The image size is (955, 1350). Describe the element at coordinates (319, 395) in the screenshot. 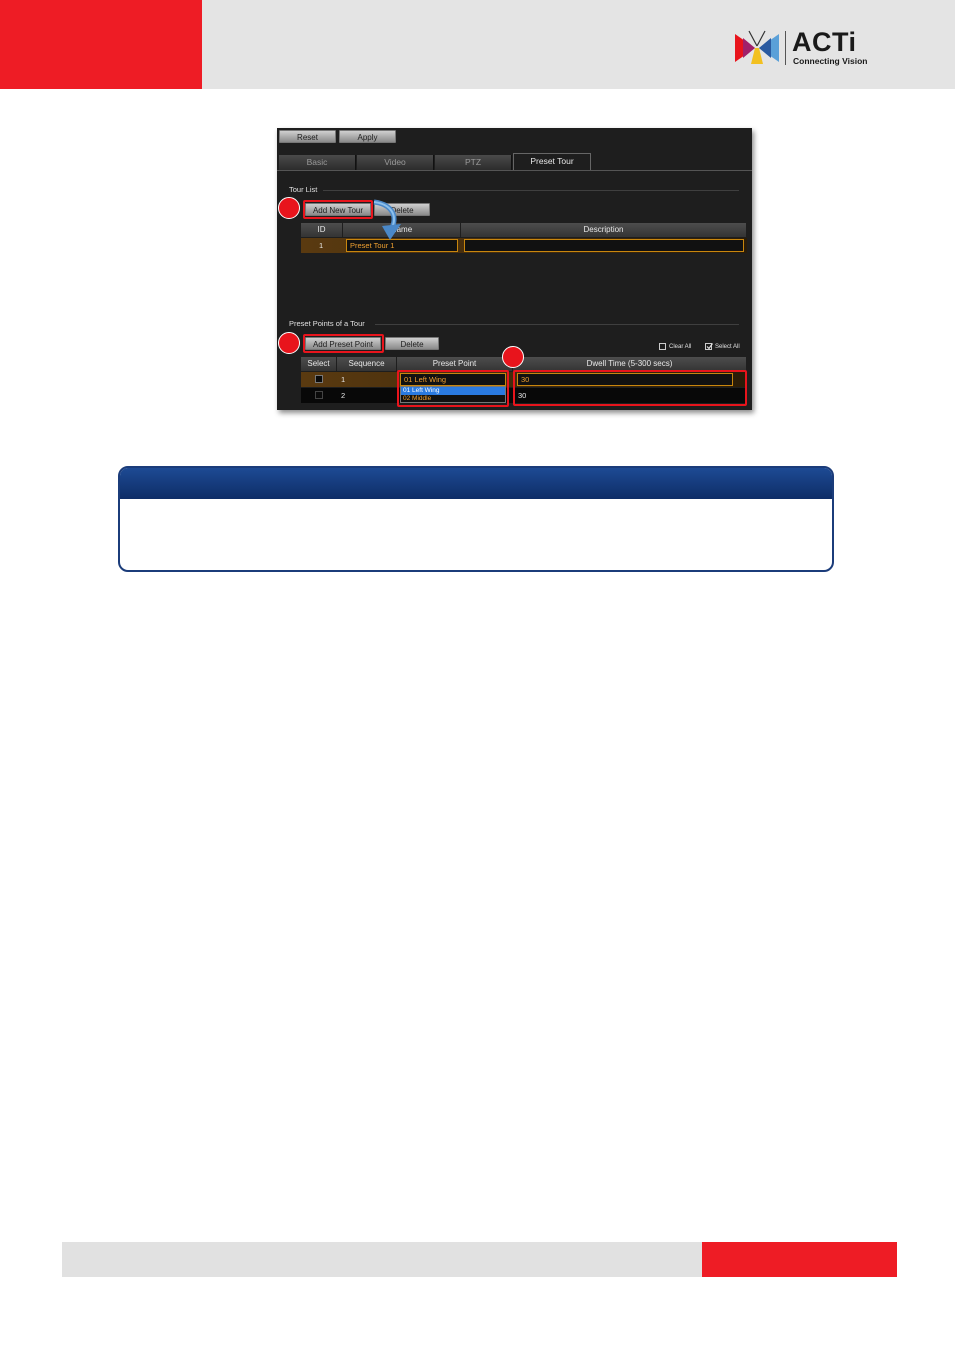

I see `row-2-select-checkbox` at that location.